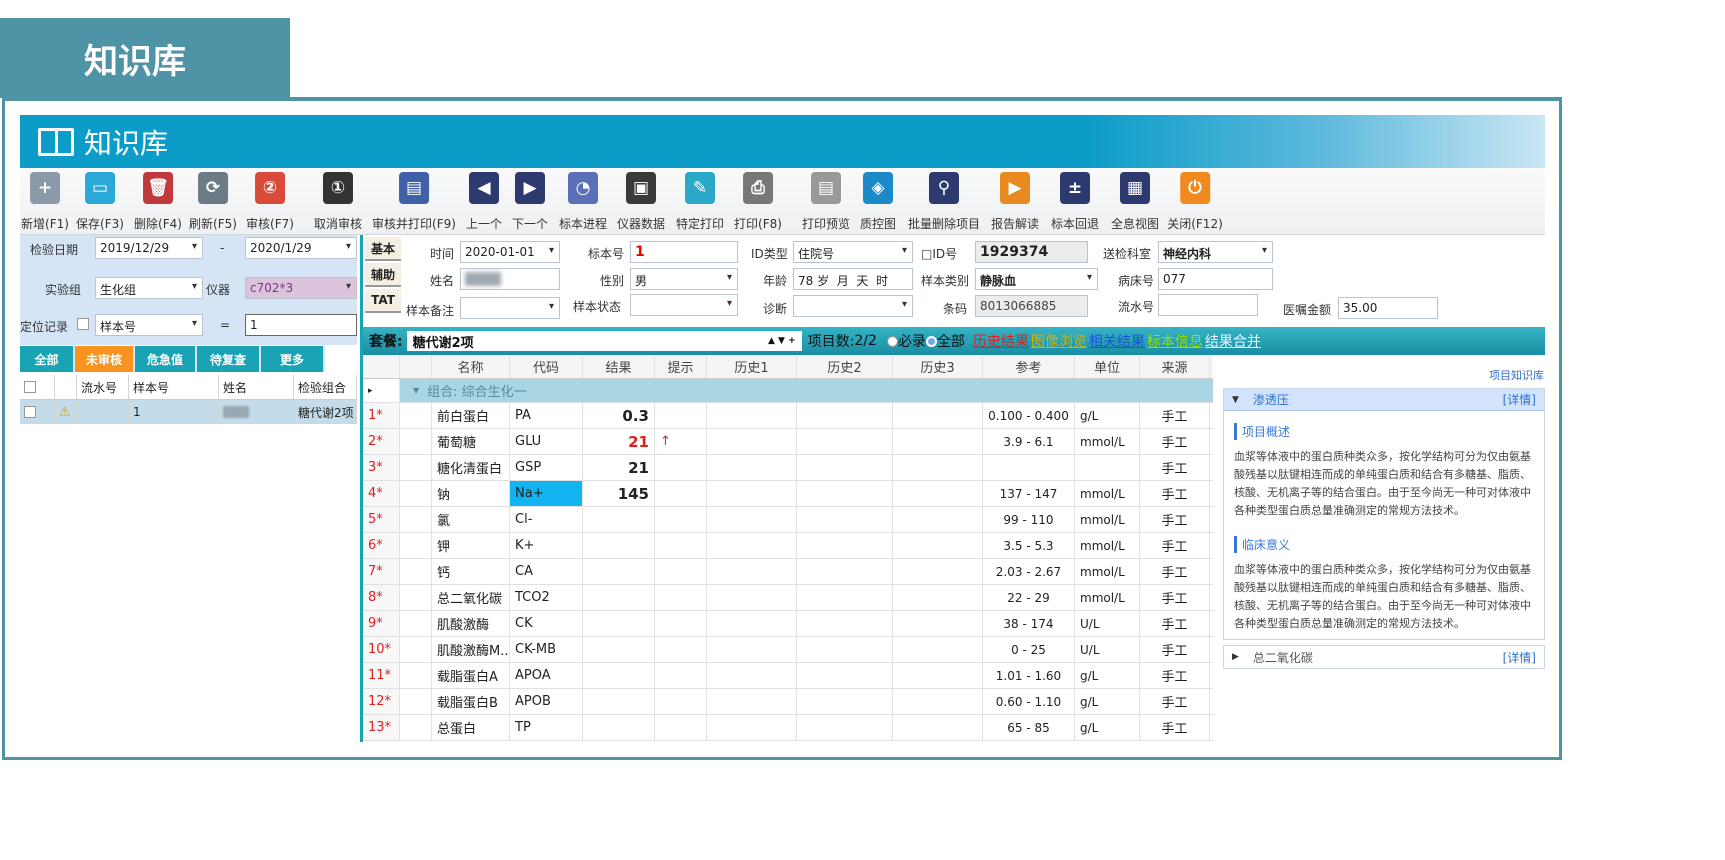  What do you see at coordinates (892, 341) in the screenshot?
I see `radio-required` at bounding box center [892, 341].